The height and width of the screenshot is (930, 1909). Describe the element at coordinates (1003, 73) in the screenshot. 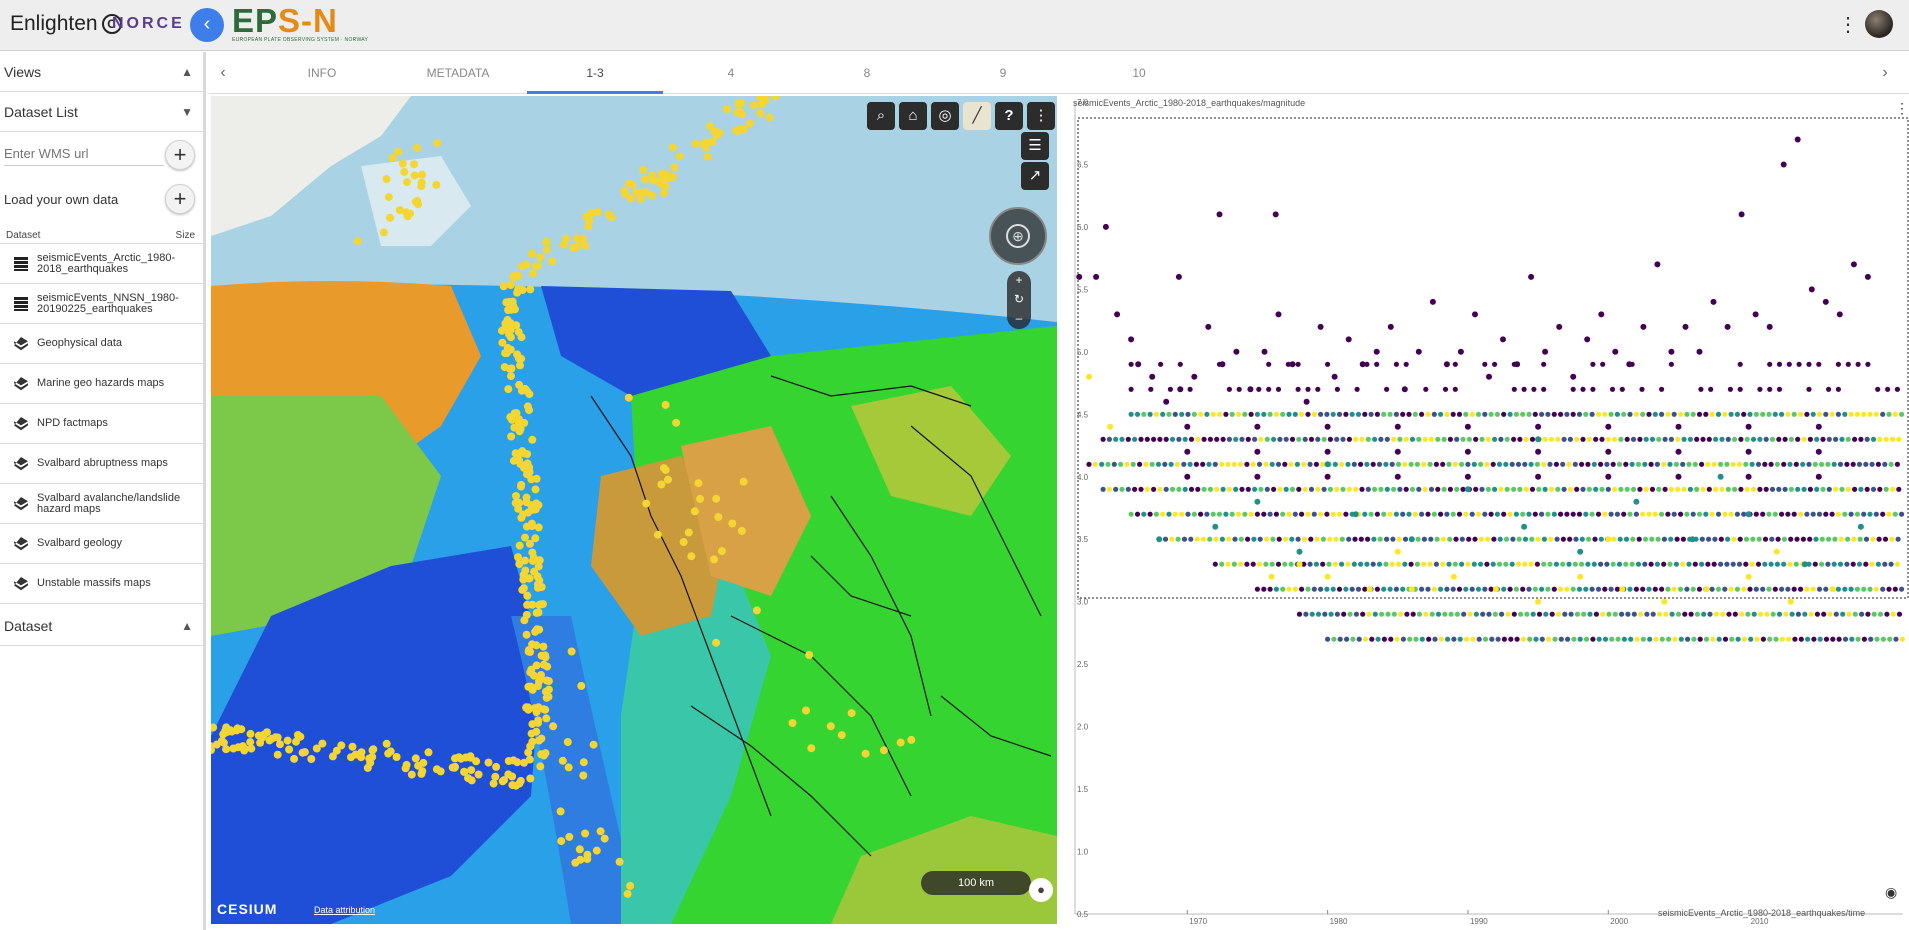

I see `tab-9: 9` at that location.